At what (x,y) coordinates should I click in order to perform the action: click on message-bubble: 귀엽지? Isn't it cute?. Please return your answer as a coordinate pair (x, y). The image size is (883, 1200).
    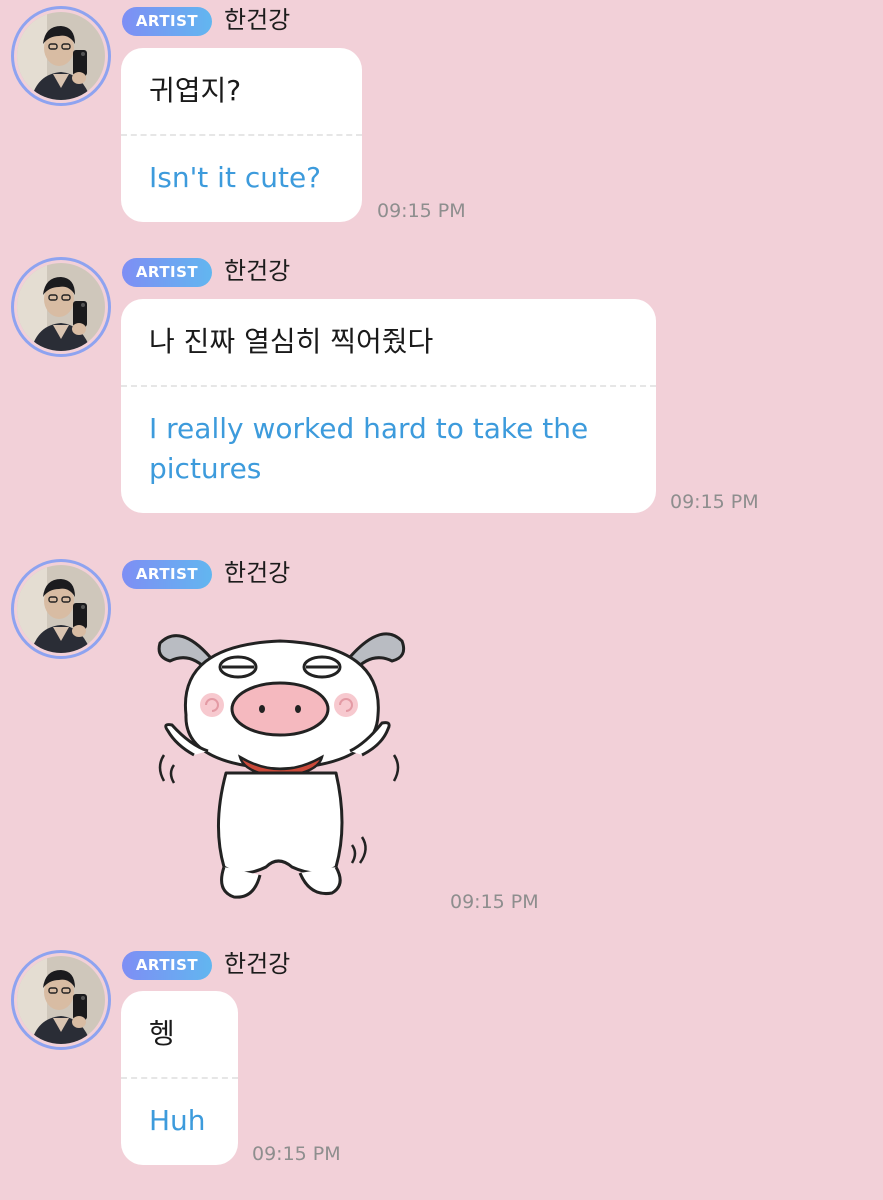
    Looking at the image, I should click on (241, 135).